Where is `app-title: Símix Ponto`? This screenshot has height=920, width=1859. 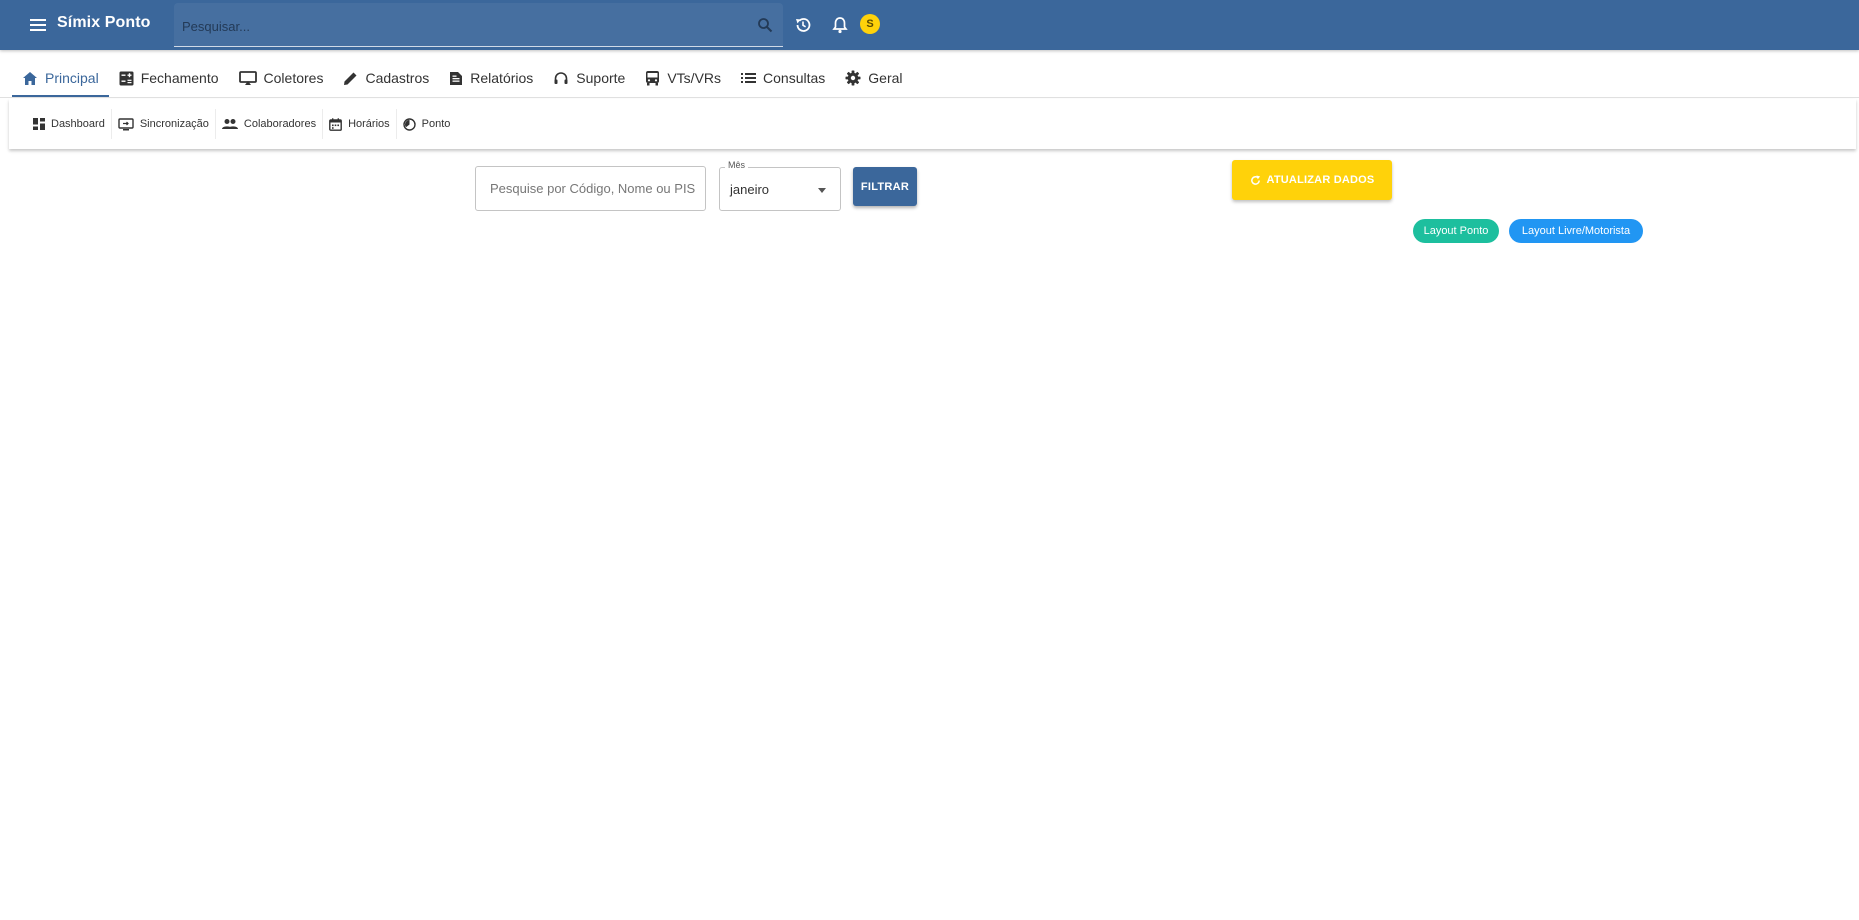 app-title: Símix Ponto is located at coordinates (104, 22).